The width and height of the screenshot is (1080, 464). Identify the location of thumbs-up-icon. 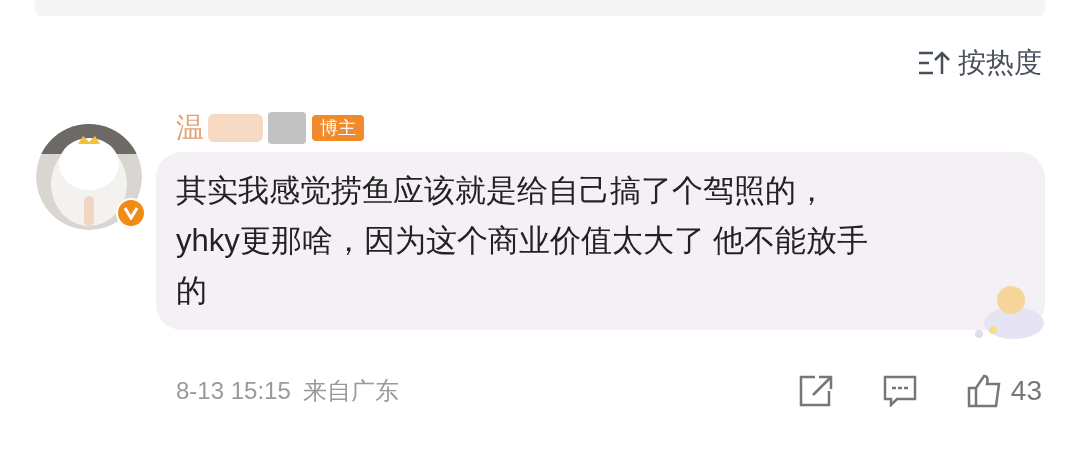
(984, 391).